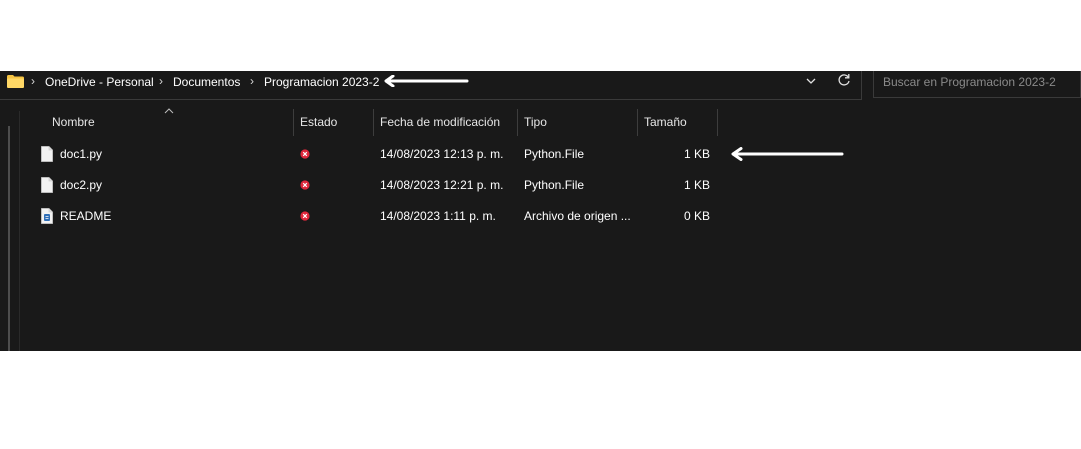 The height and width of the screenshot is (449, 1081). I want to click on breadcrumb-item-onedrive: OneDrive - Personal, so click(99, 82).